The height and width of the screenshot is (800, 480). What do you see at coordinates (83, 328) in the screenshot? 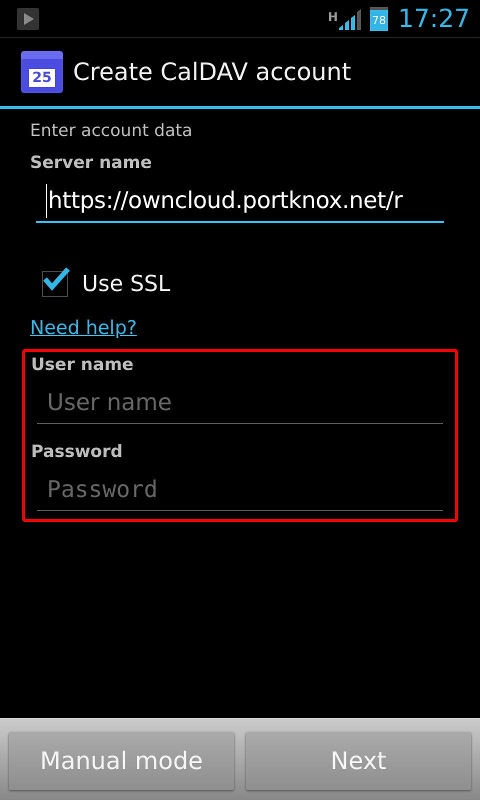
I see `help-link: Need help?` at bounding box center [83, 328].